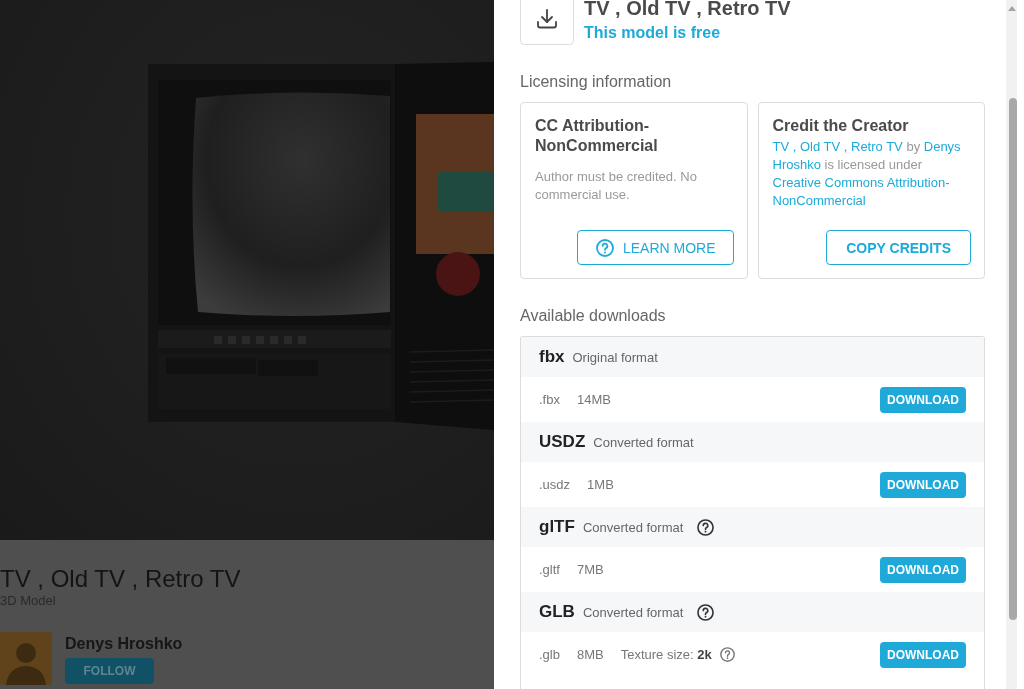 Image resolution: width=1024 pixels, height=689 pixels. I want to click on file-extension: .gltf, so click(549, 569).